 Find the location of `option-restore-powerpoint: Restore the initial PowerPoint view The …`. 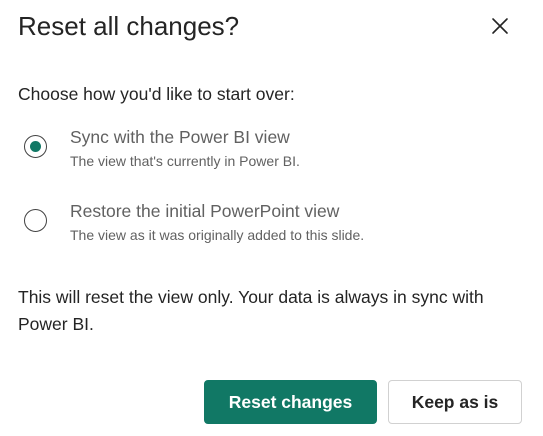

option-restore-powerpoint: Restore the initial PowerPoint view The … is located at coordinates (262, 224).